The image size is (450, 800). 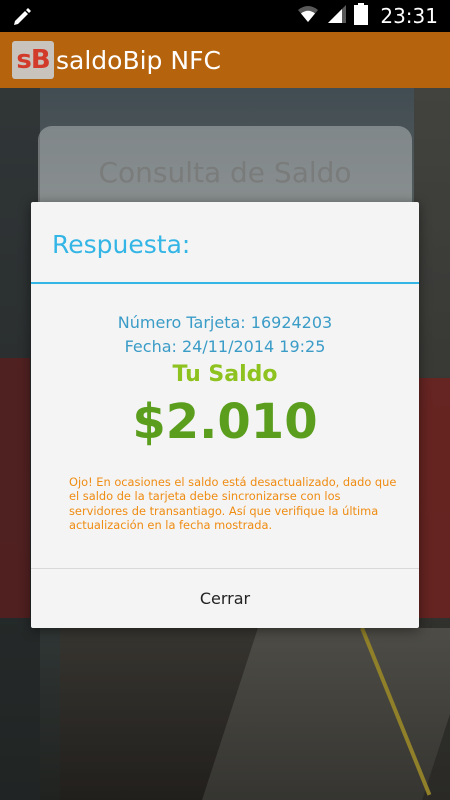 What do you see at coordinates (121, 244) in the screenshot?
I see `dialog-title: Respuesta:` at bounding box center [121, 244].